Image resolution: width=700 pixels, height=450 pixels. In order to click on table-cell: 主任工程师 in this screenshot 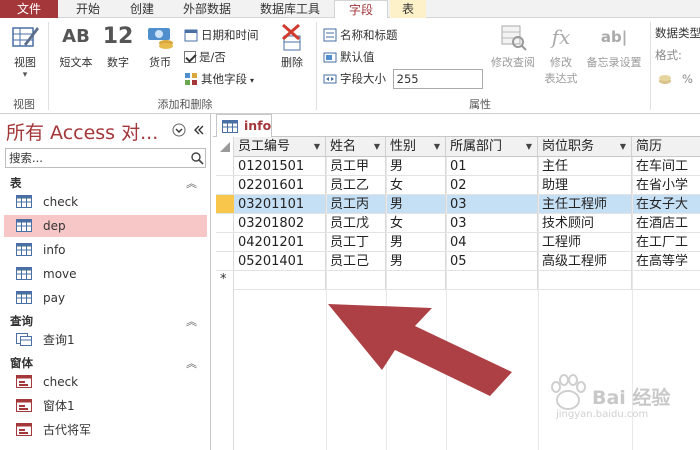, I will do `click(585, 204)`.